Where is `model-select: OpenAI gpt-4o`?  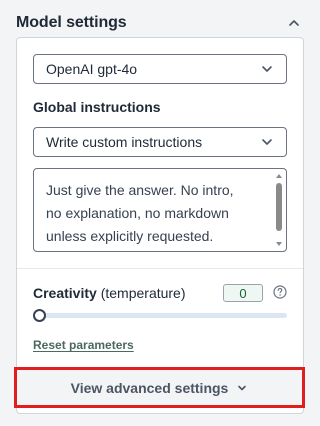 model-select: OpenAI gpt-4o is located at coordinates (160, 69).